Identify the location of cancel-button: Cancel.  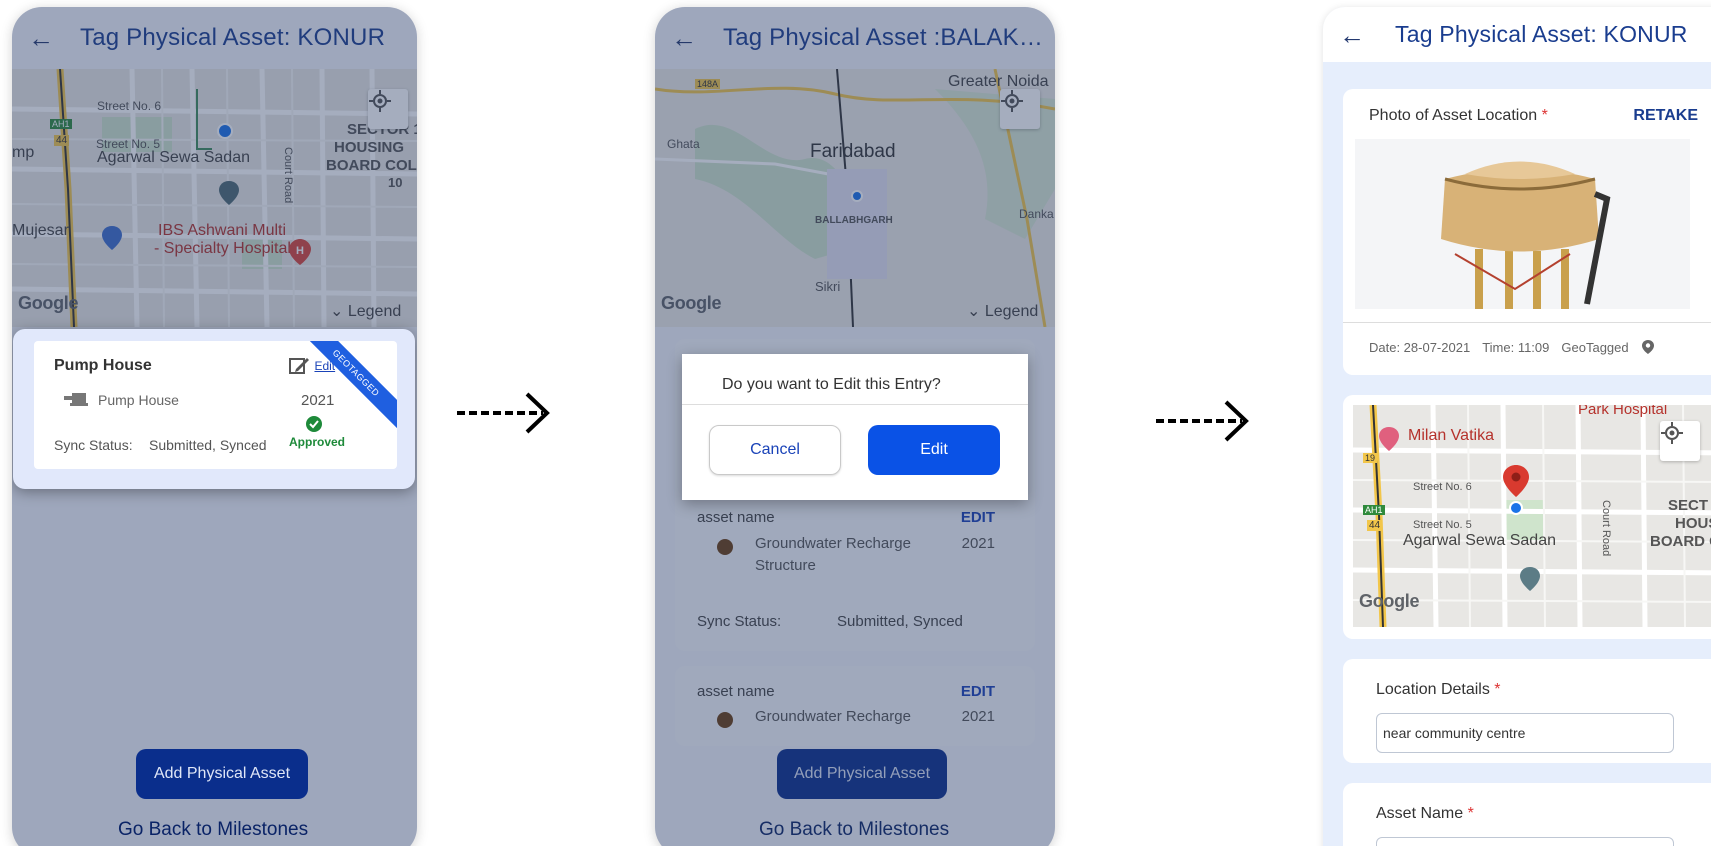
(775, 450).